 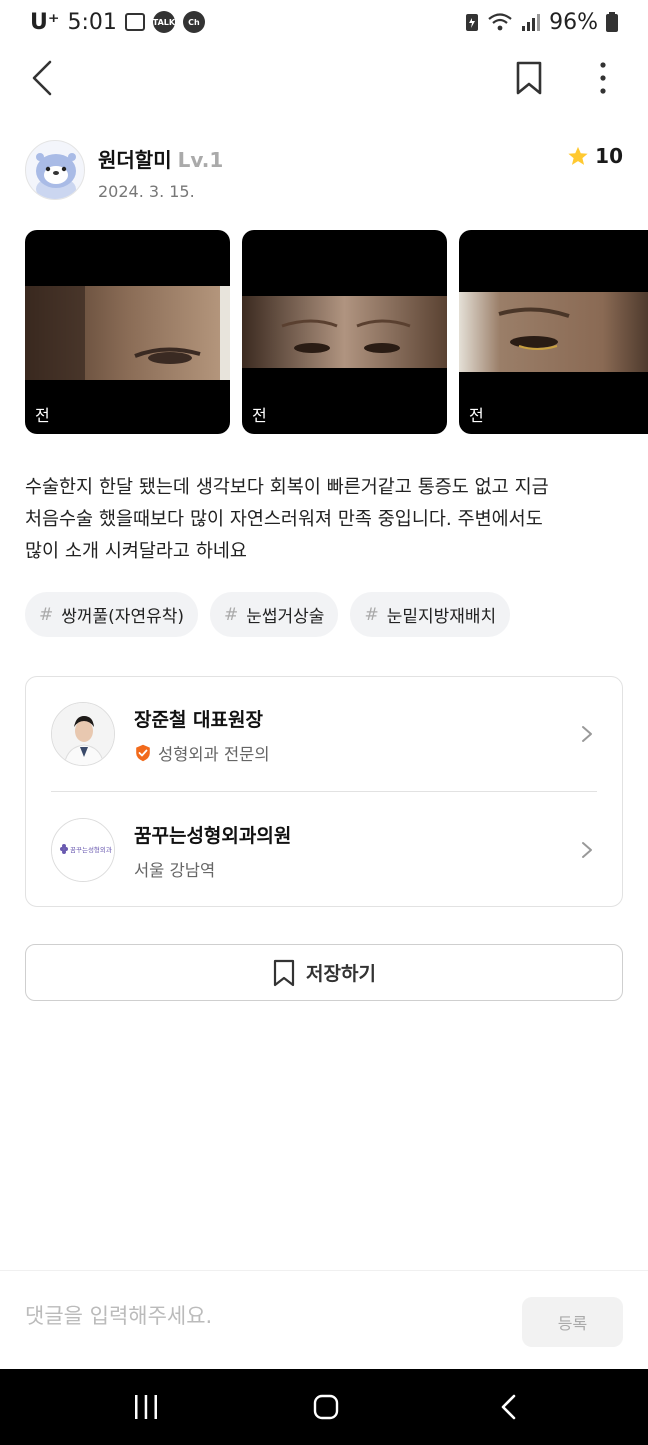 I want to click on author-nickname: 원더할미, so click(x=135, y=160).